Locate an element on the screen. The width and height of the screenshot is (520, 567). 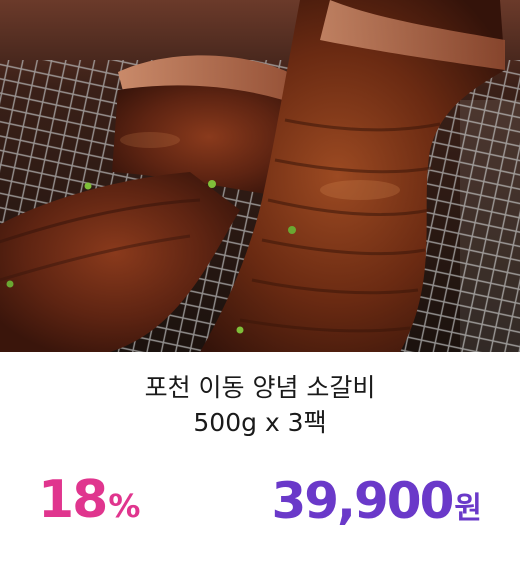
discount-rate: 18% is located at coordinates (89, 500).